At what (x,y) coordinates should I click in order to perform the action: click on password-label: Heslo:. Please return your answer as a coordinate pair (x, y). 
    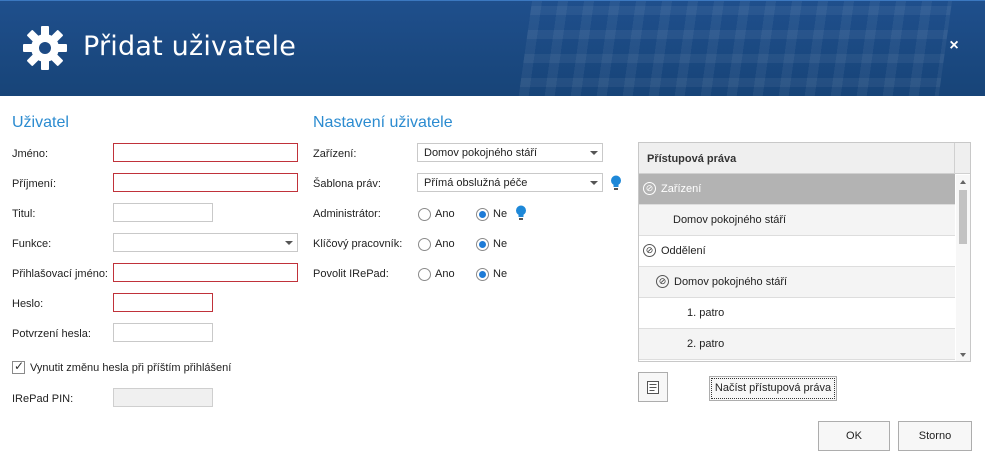
    Looking at the image, I should click on (28, 304).